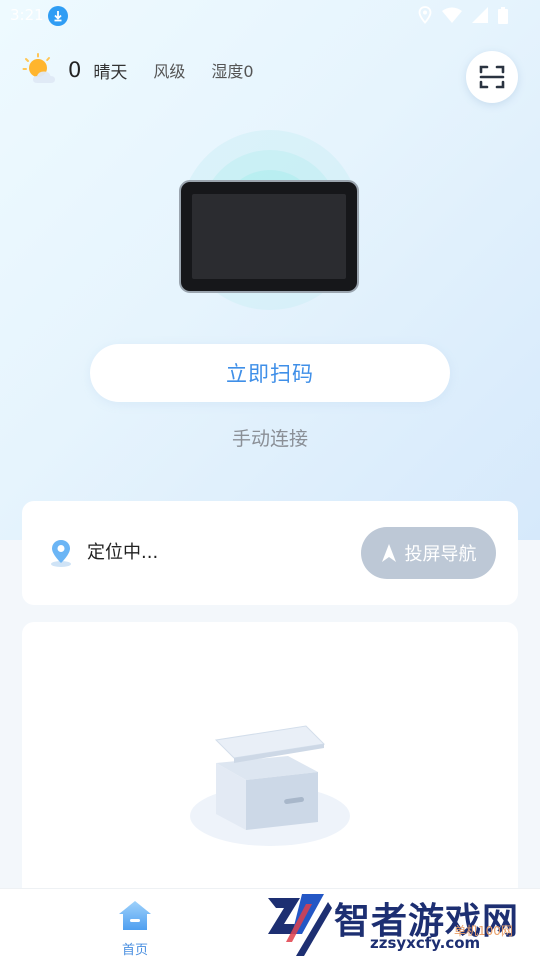 Image resolution: width=540 pixels, height=960 pixels. What do you see at coordinates (270, 16) in the screenshot?
I see `status-bar: 3:21` at bounding box center [270, 16].